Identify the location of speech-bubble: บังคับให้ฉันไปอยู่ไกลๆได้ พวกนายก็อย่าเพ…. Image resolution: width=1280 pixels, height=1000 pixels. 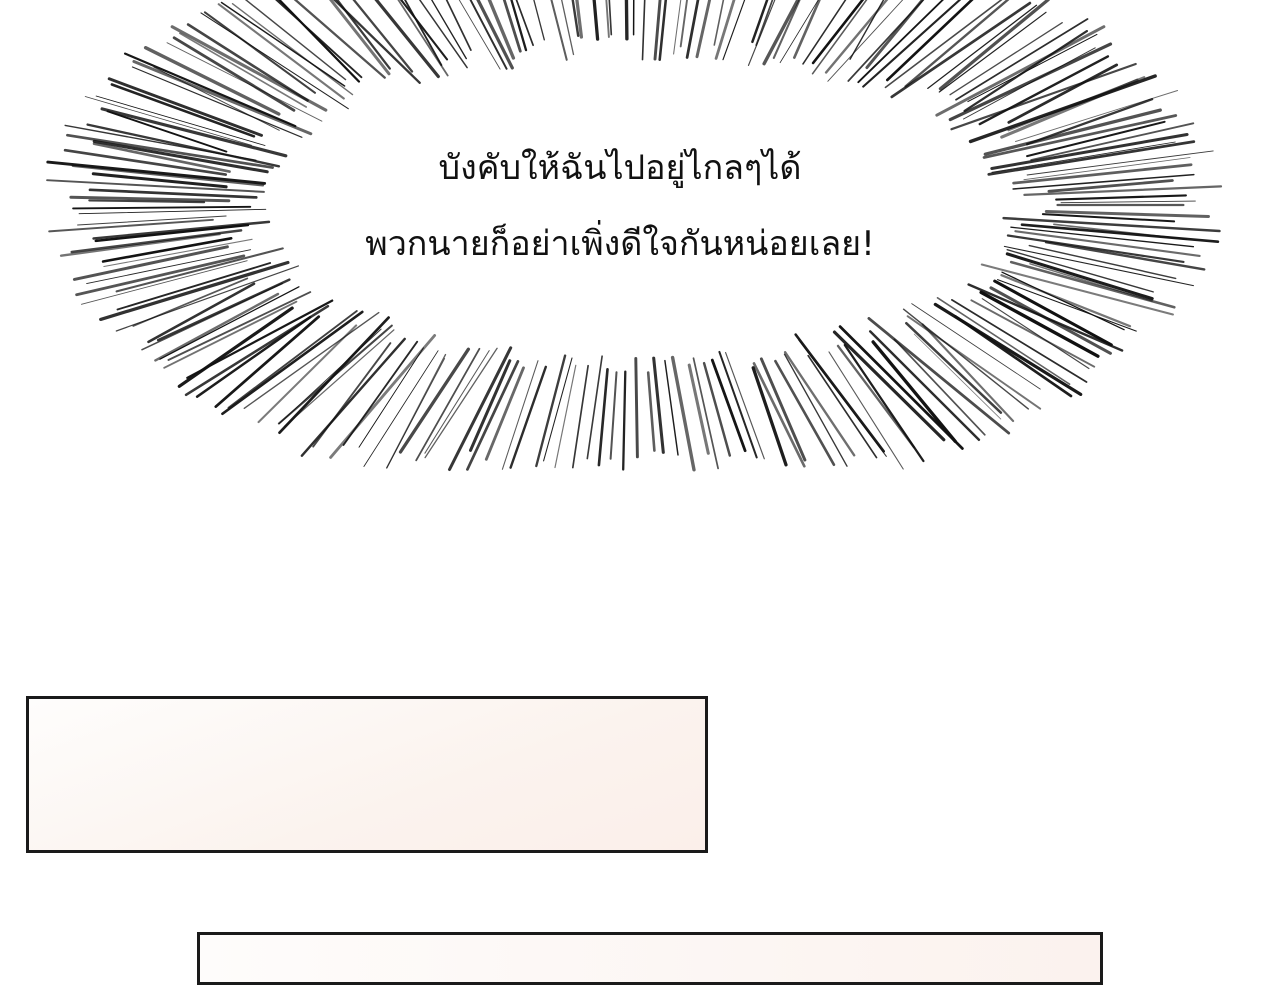
(620, 206).